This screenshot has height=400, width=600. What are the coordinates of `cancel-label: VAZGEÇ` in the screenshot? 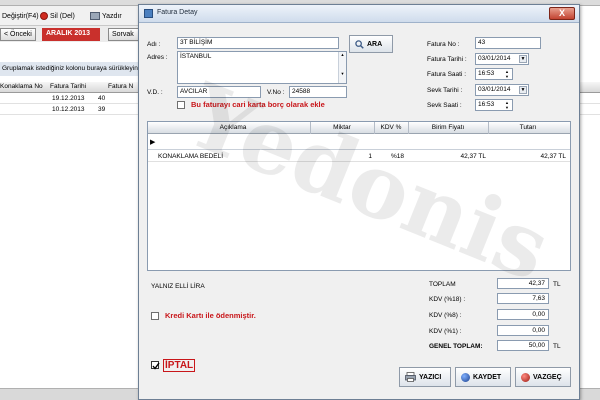 It's located at (547, 377).